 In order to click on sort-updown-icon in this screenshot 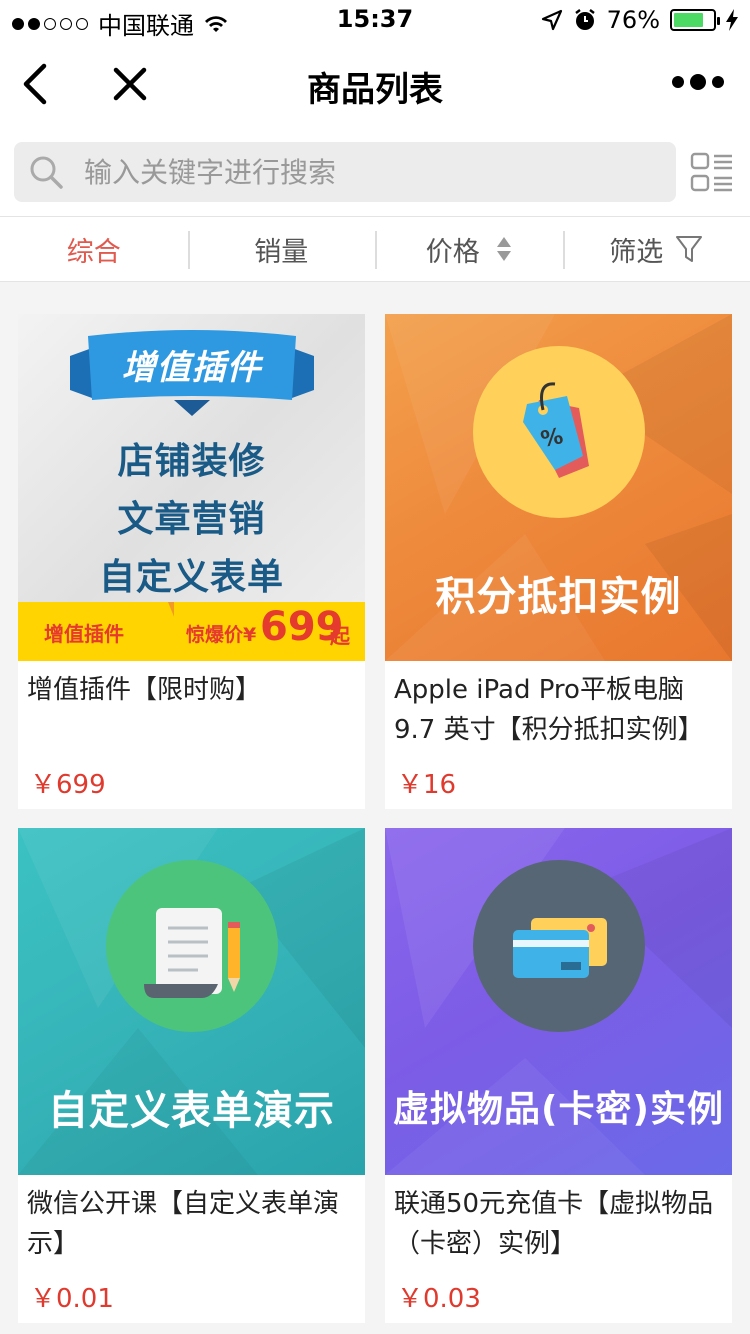, I will do `click(503, 249)`.